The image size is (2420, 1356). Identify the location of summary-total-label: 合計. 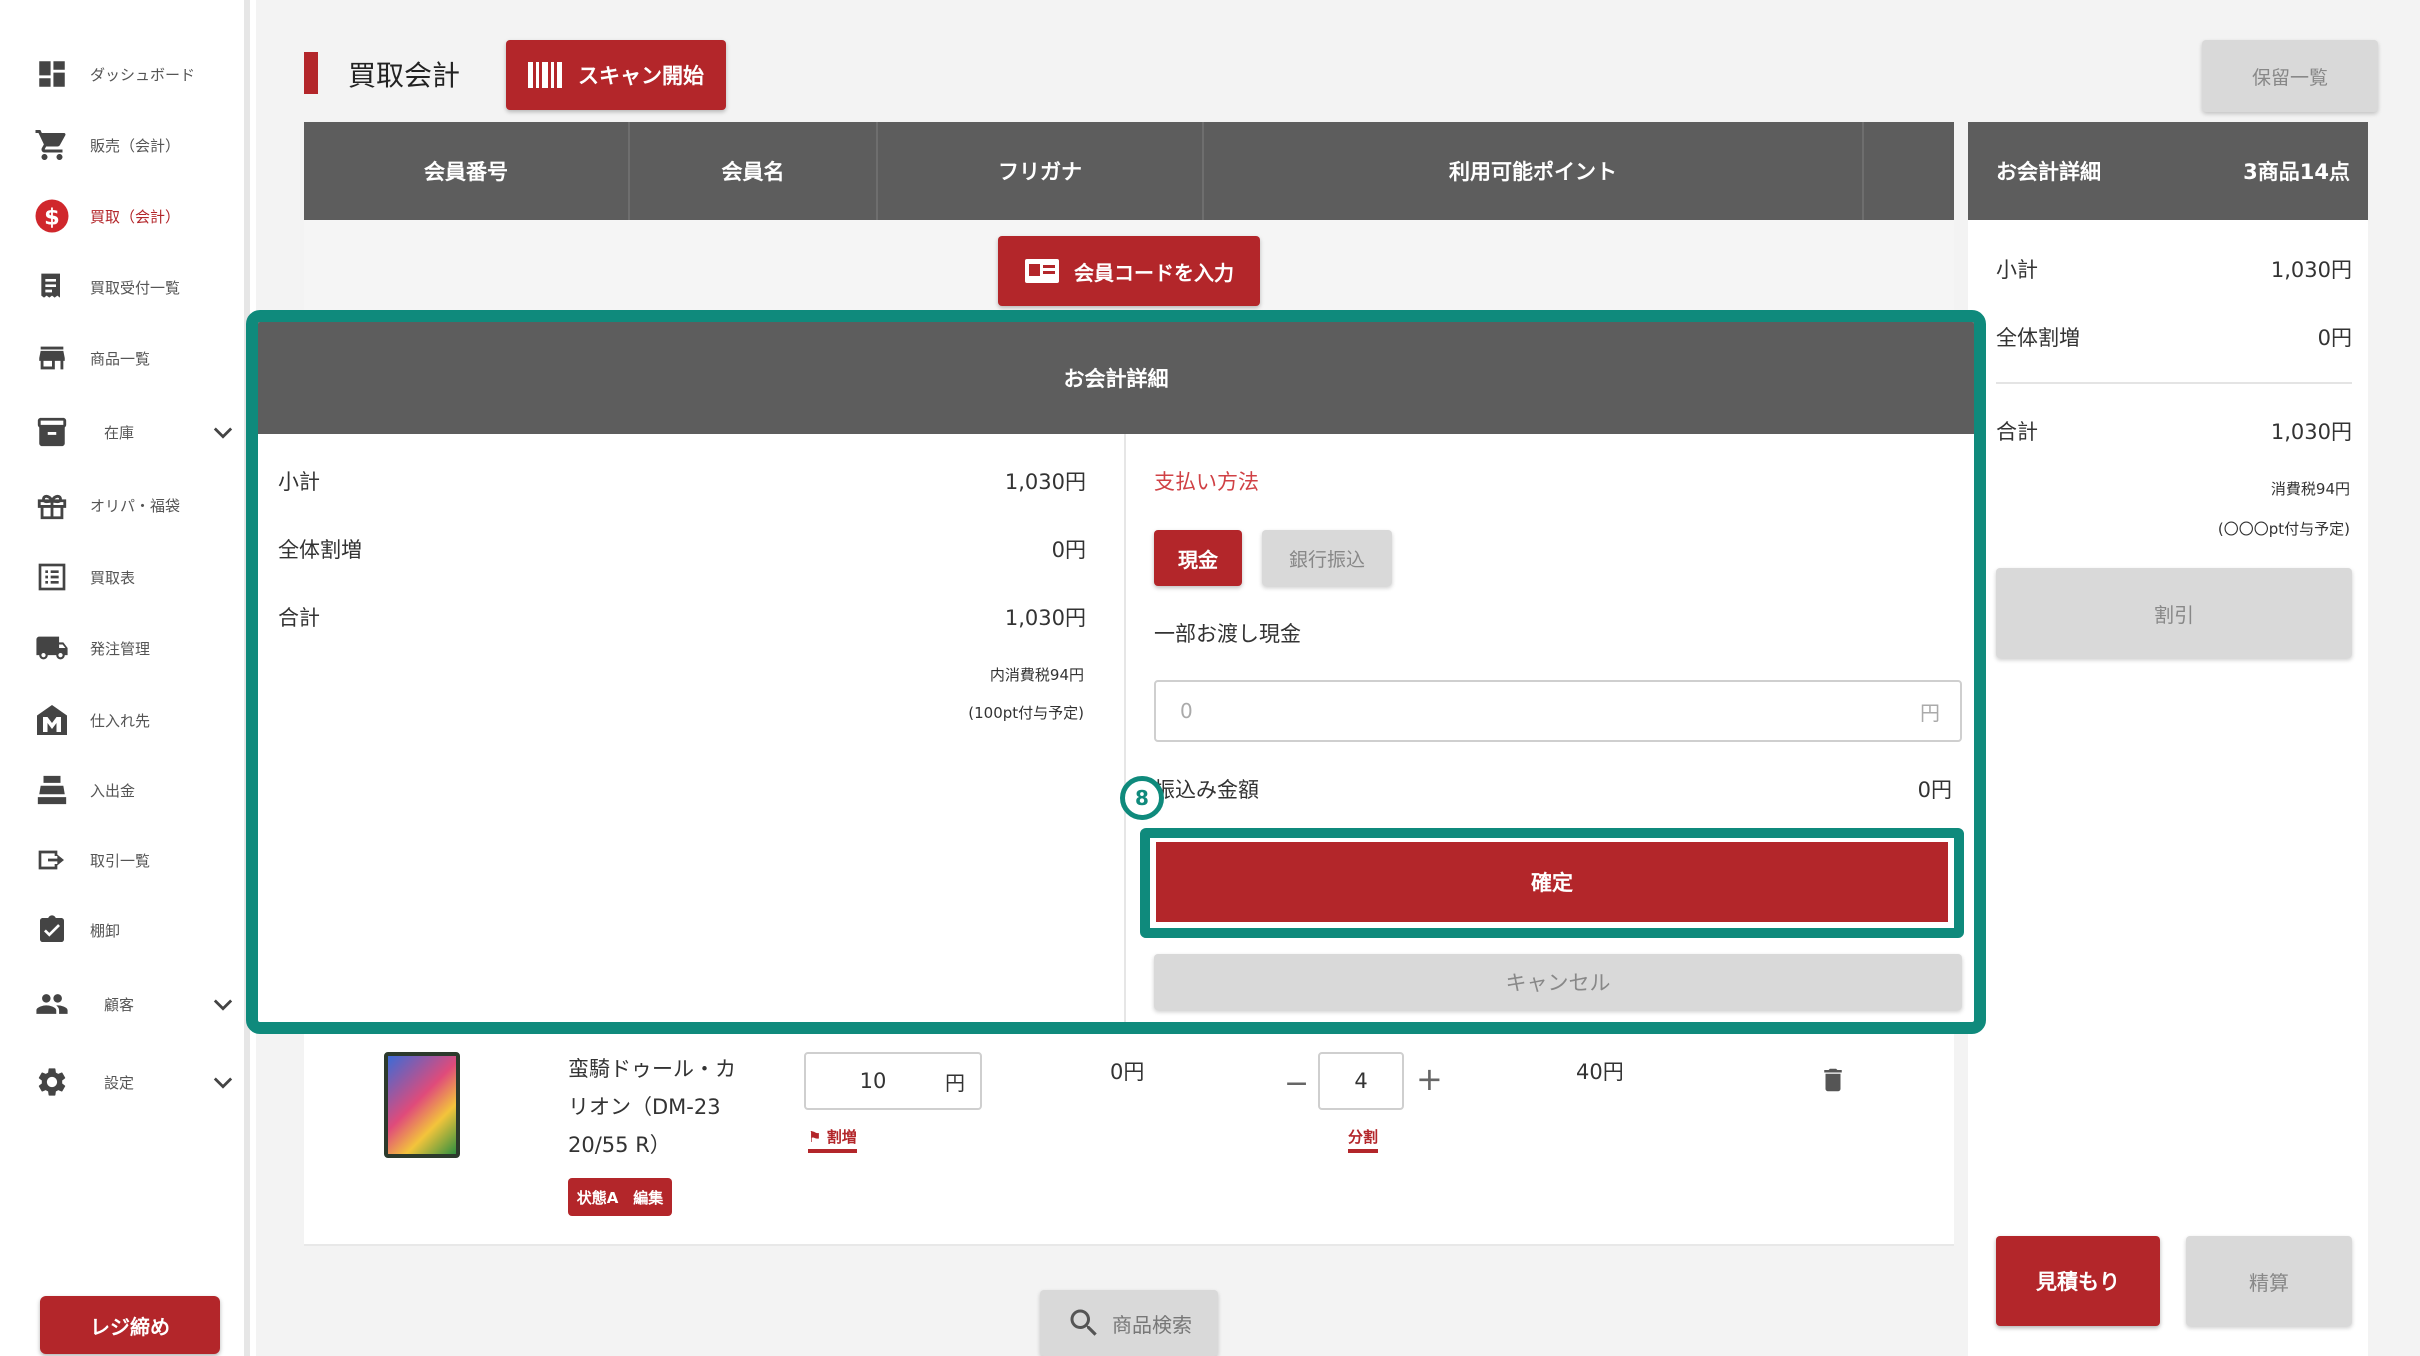
(2017, 432).